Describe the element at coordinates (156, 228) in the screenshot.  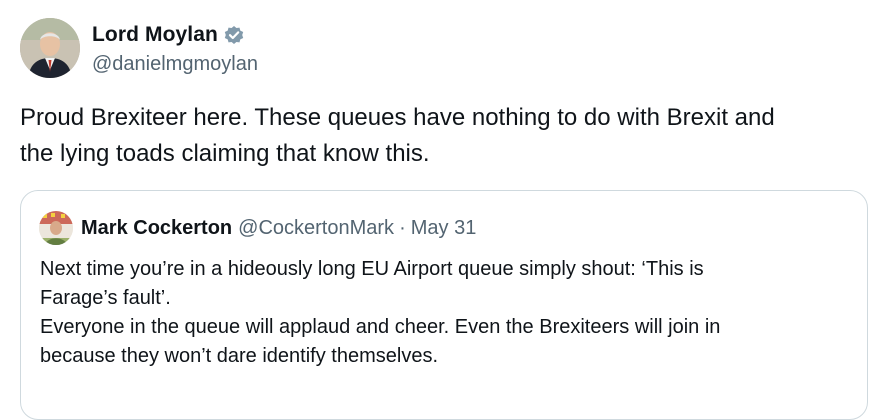
I see `quoted-author-display-name: Mark Cockerton` at that location.